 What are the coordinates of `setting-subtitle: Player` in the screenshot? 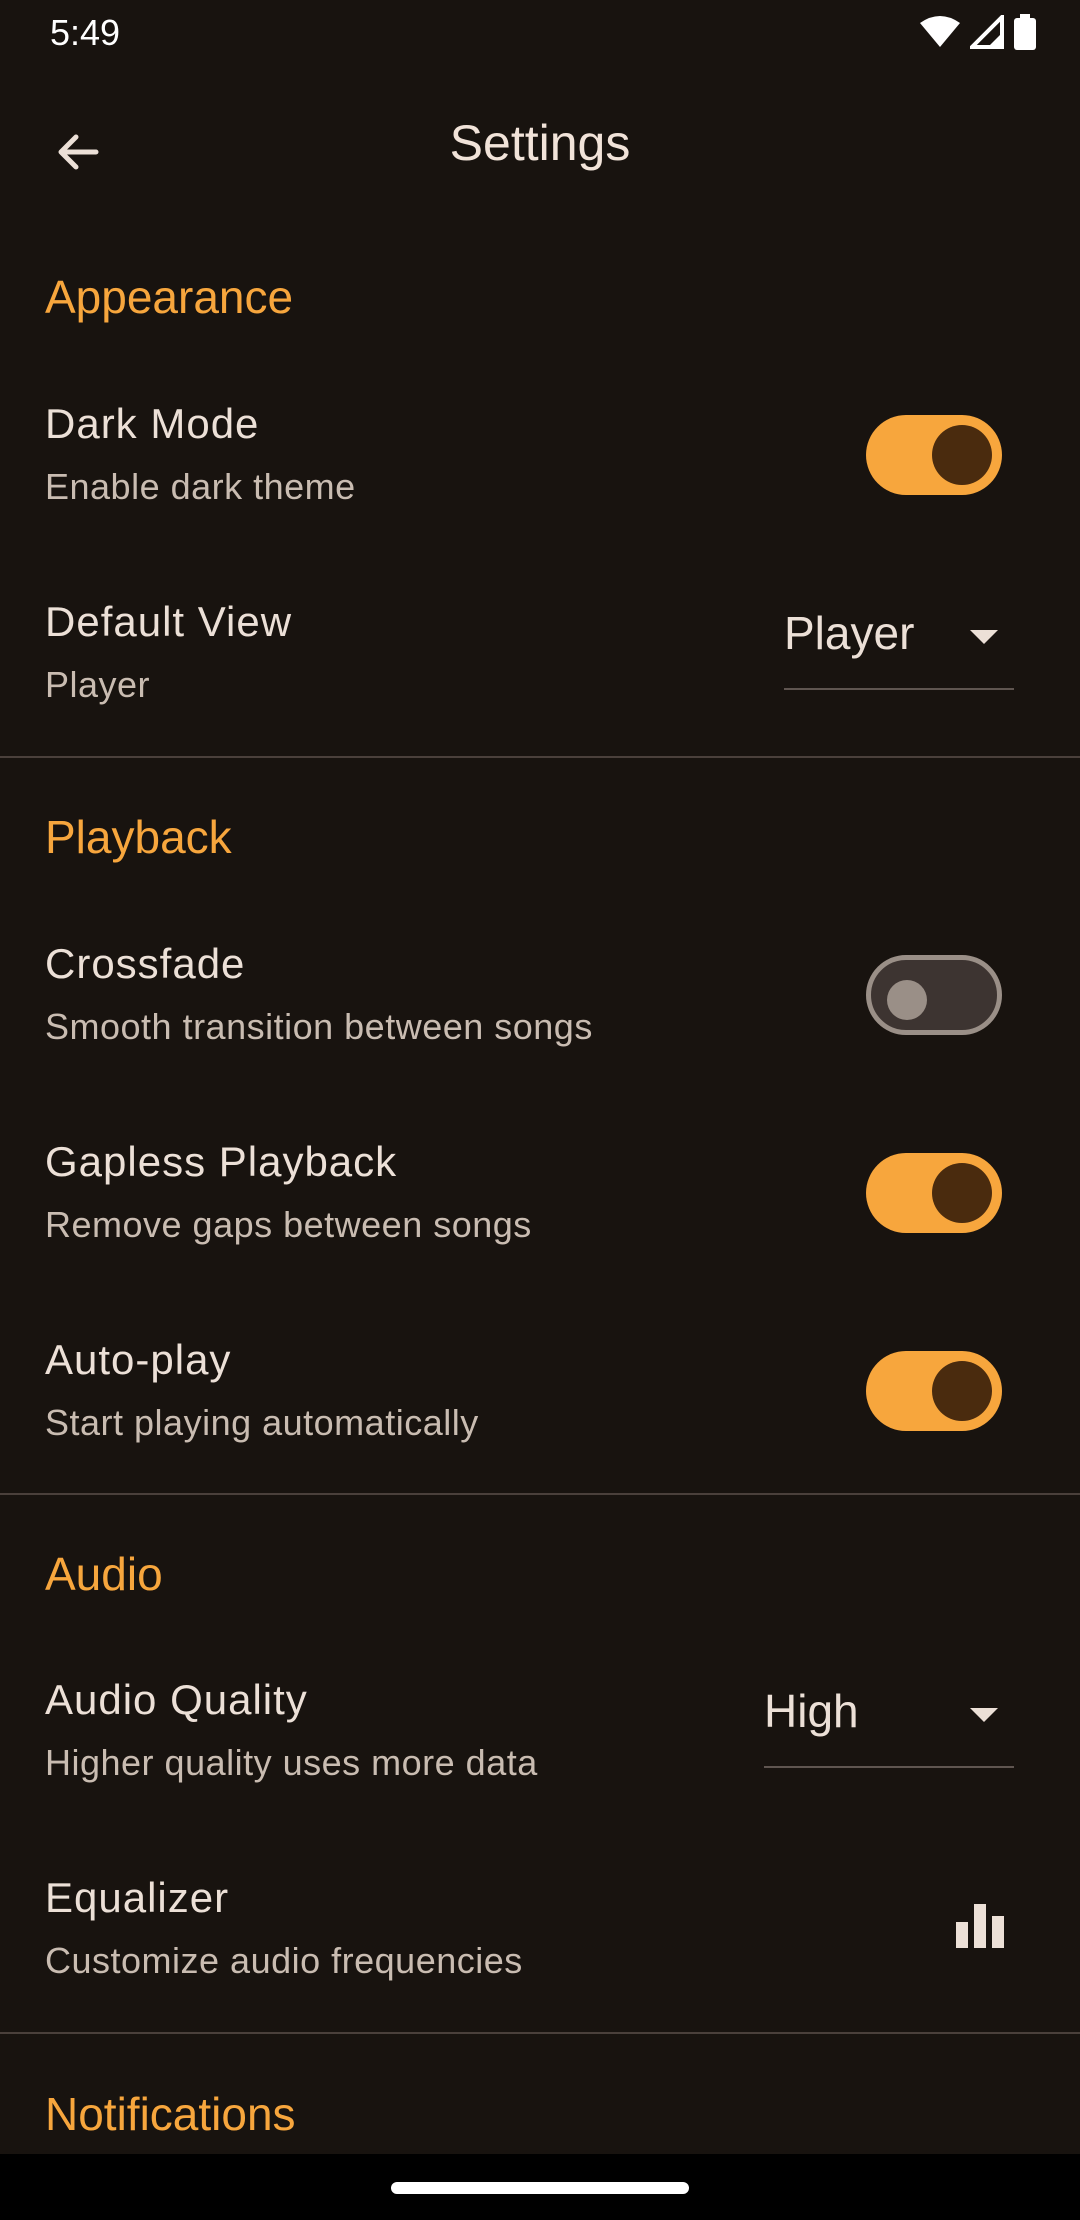 It's located at (98, 684).